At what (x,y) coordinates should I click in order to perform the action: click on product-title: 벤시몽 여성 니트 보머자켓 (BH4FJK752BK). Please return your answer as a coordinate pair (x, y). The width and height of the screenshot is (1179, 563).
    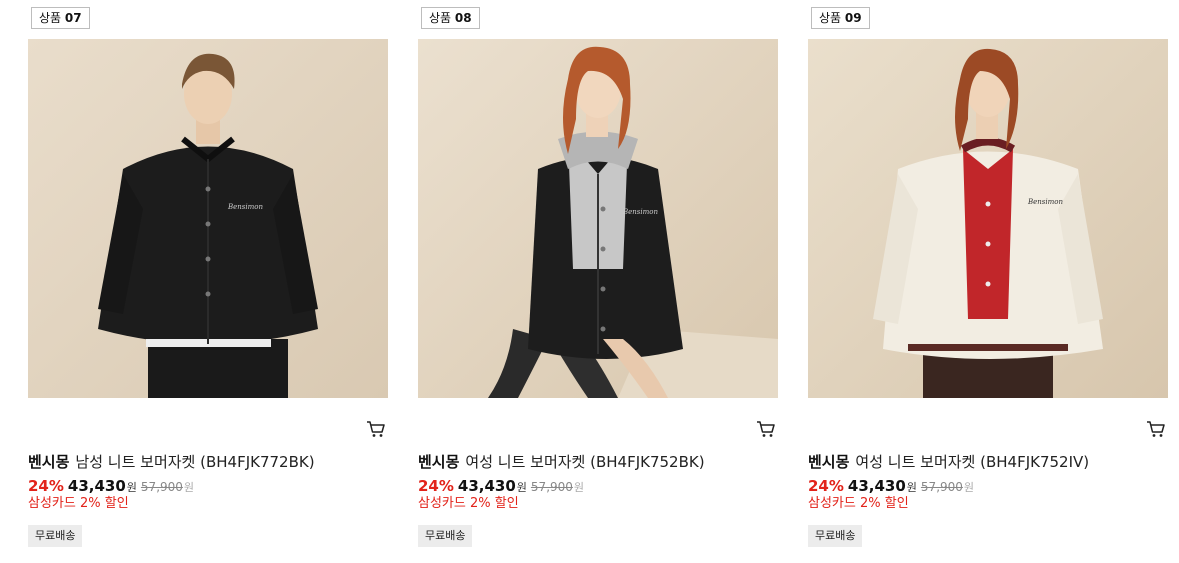
    Looking at the image, I should click on (598, 462).